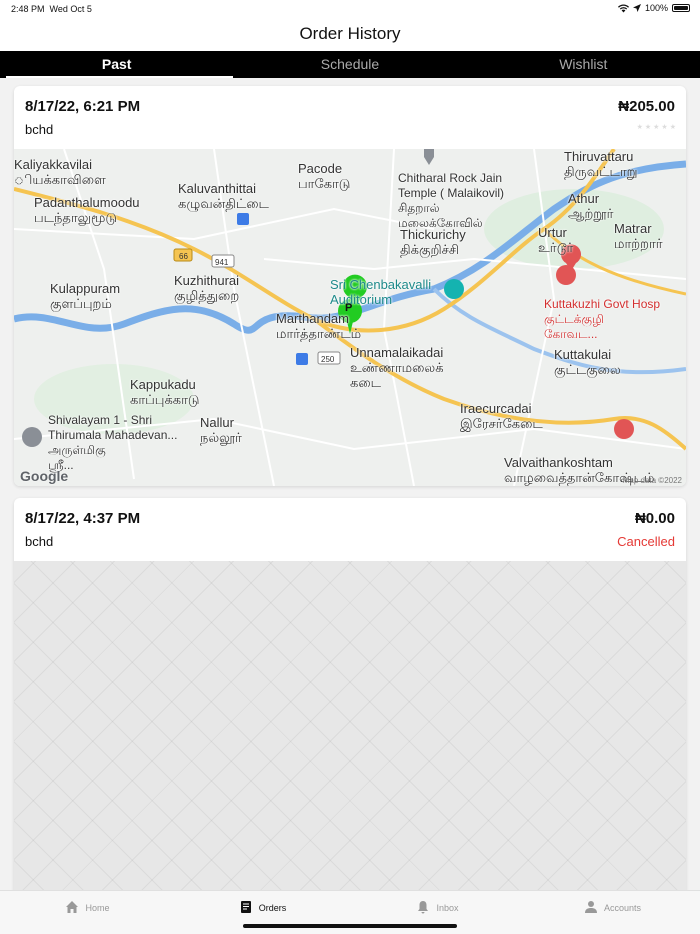  What do you see at coordinates (646, 106) in the screenshot?
I see `order-amount: ₦205.00` at bounding box center [646, 106].